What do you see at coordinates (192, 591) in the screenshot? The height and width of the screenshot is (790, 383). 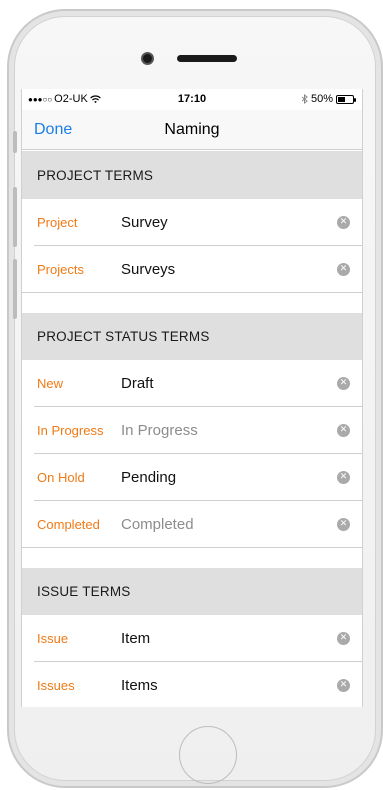 I see `section-header-issue-terms: ISSUE TERMS` at bounding box center [192, 591].